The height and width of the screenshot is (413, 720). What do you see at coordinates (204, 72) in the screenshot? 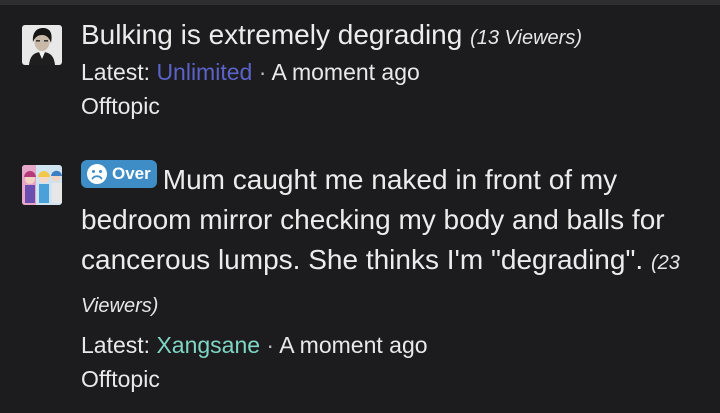
I see `latest-user-link: Unlimited` at bounding box center [204, 72].